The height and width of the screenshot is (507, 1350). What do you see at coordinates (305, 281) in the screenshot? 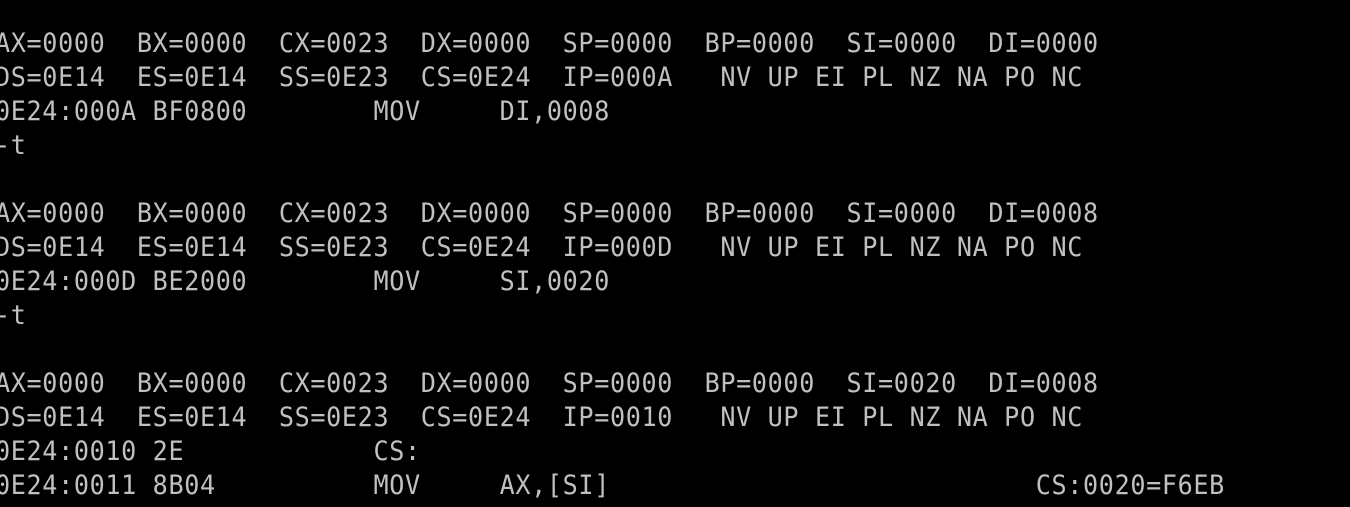
I see `instruction-line: 0E24:000D BE2000 MOV SI,0020` at bounding box center [305, 281].